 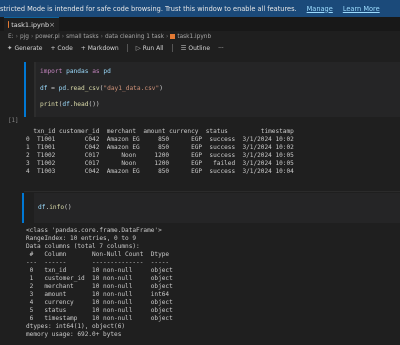 I want to click on output-line: <class 'pandas.core.frame.DataFrame'>, so click(x=94, y=230).